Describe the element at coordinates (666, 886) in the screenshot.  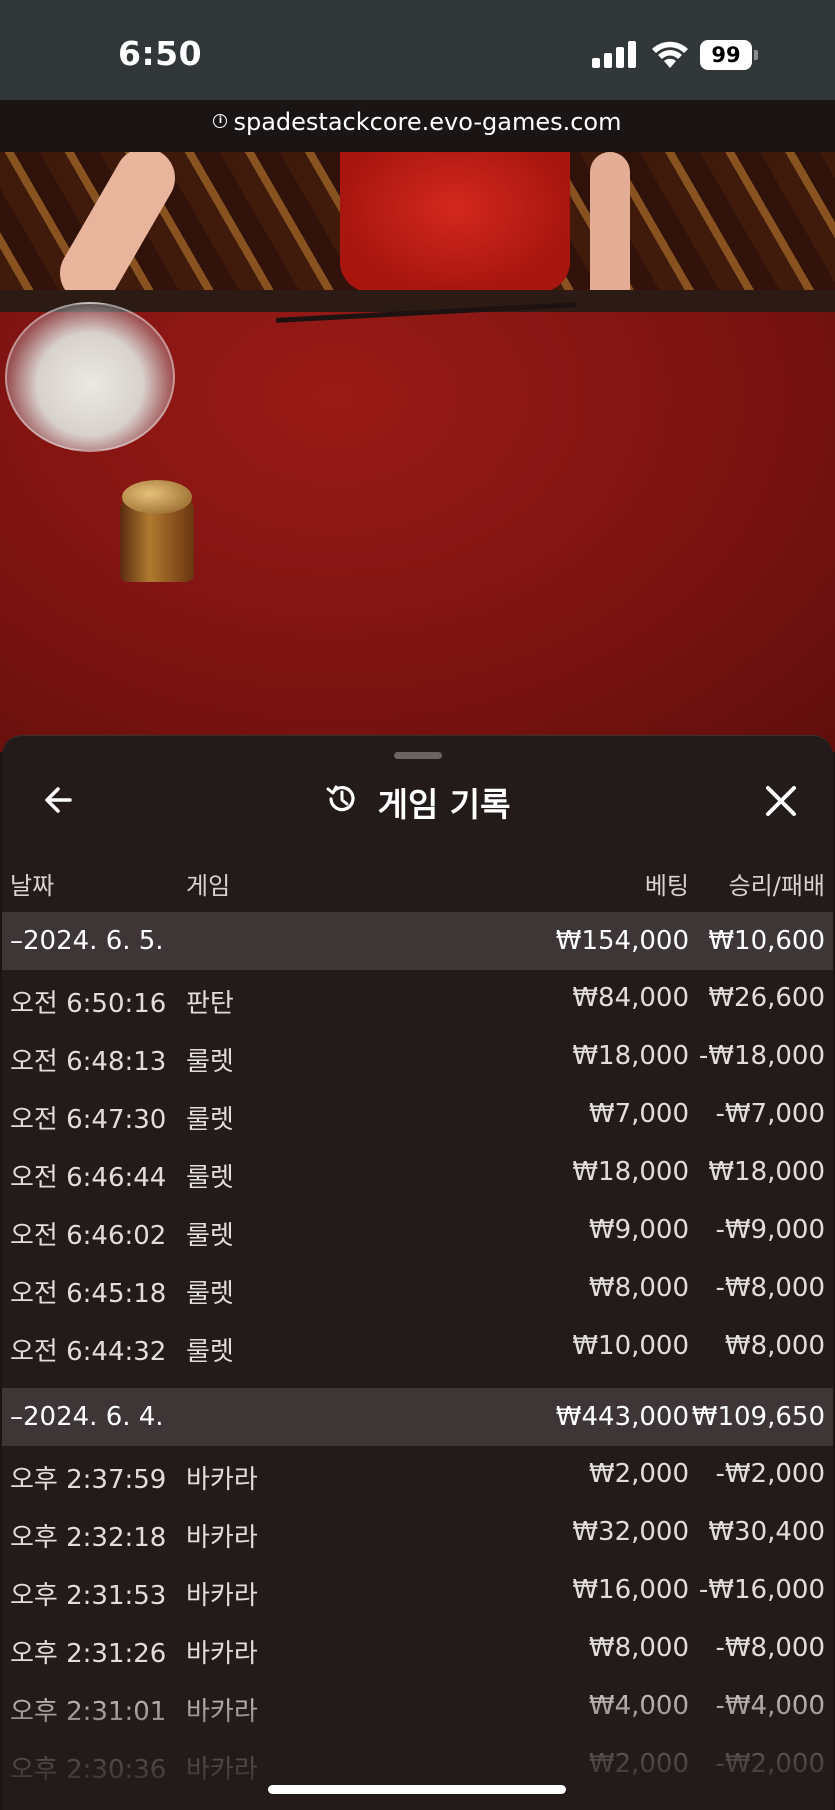
I see `column-header-bet: 베팅` at that location.